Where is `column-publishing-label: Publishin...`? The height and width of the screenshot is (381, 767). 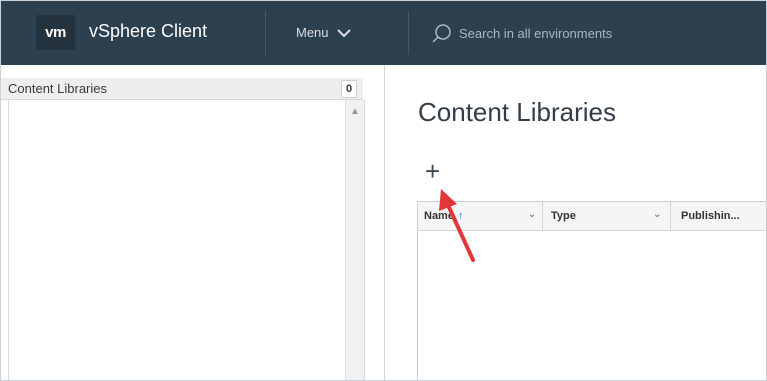
column-publishing-label: Publishin... is located at coordinates (710, 216).